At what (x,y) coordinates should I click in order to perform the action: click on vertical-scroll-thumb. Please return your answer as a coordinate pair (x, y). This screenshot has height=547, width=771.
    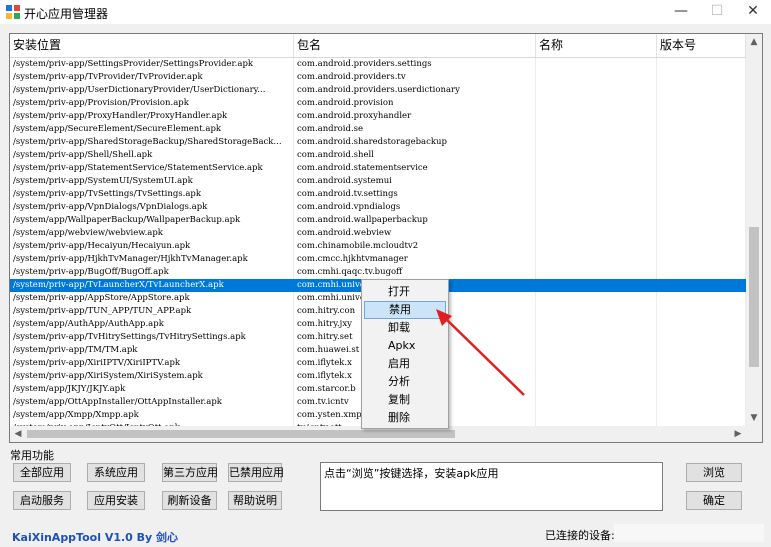
    Looking at the image, I should click on (754, 297).